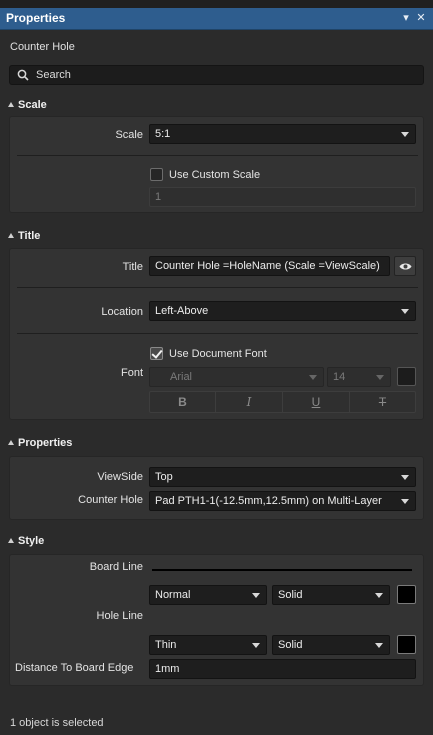 This screenshot has width=433, height=735. What do you see at coordinates (131, 373) in the screenshot?
I see `font-label: Font` at bounding box center [131, 373].